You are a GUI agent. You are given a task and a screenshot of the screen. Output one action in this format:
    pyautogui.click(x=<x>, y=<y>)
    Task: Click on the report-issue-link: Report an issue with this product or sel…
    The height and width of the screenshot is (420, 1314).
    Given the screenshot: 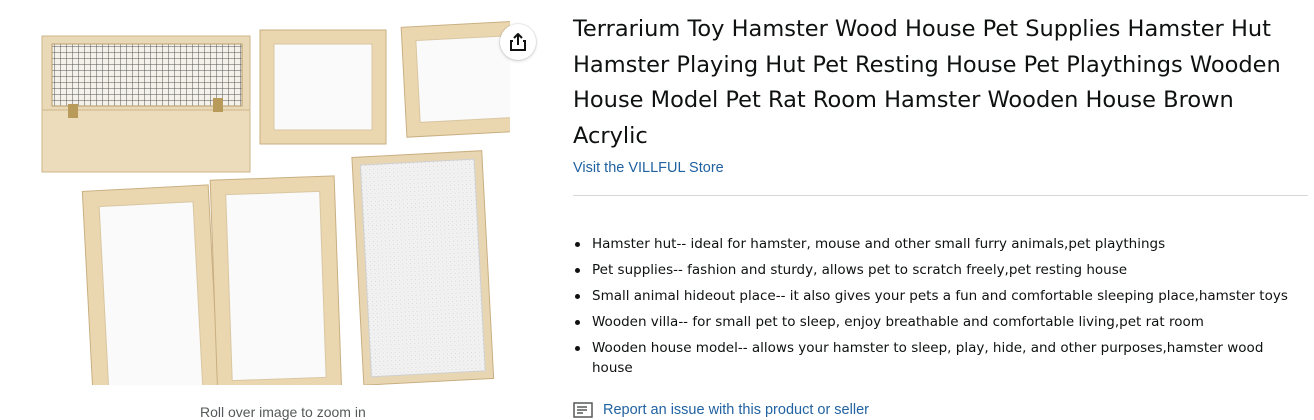 What is the action you would take?
    pyautogui.click(x=721, y=410)
    